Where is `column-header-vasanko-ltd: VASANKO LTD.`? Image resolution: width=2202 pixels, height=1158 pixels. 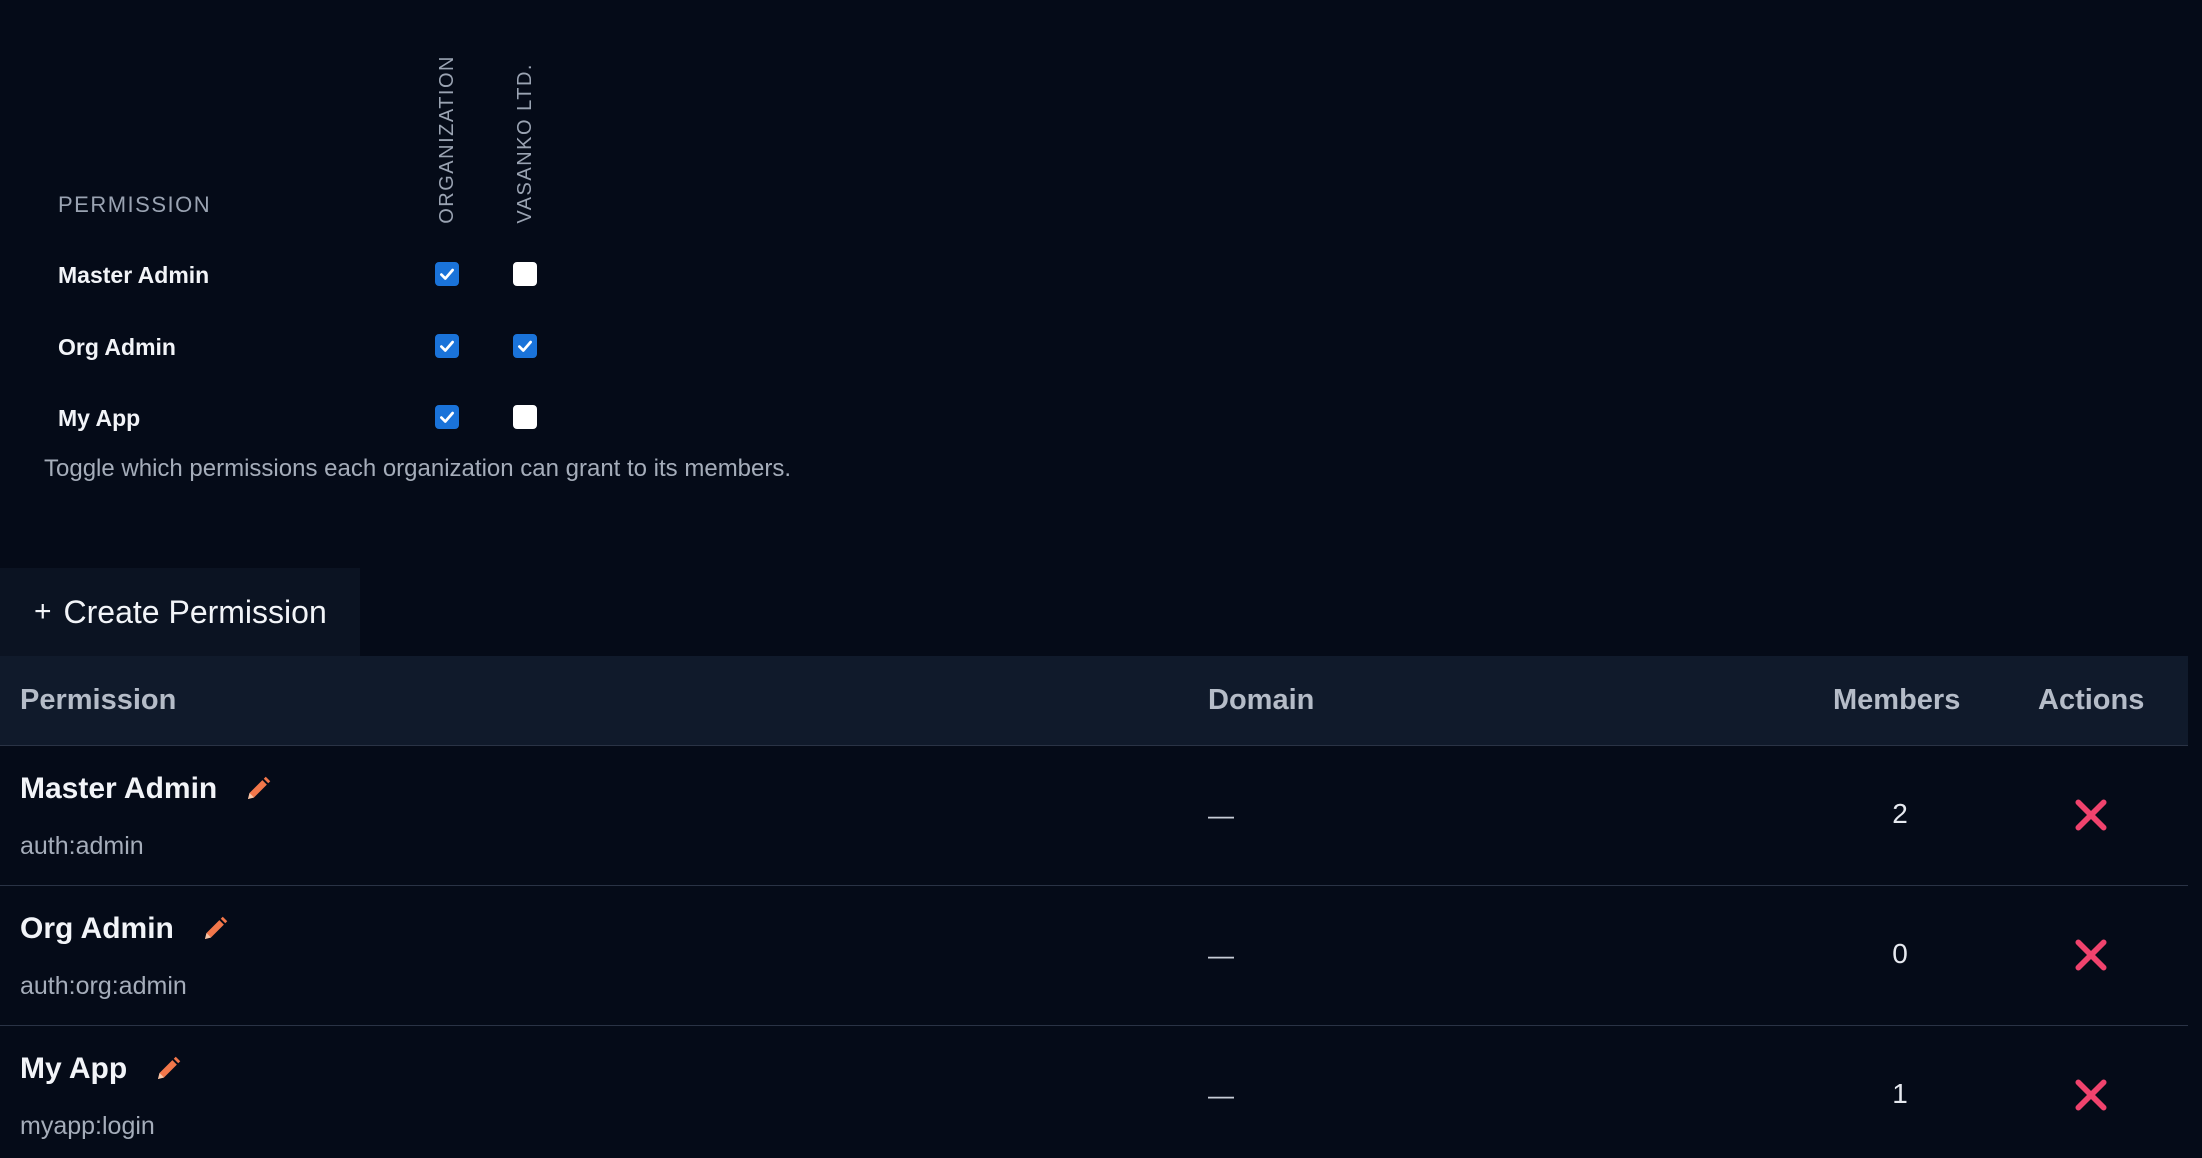
column-header-vasanko-ltd: VASANKO LTD. is located at coordinates (524, 143).